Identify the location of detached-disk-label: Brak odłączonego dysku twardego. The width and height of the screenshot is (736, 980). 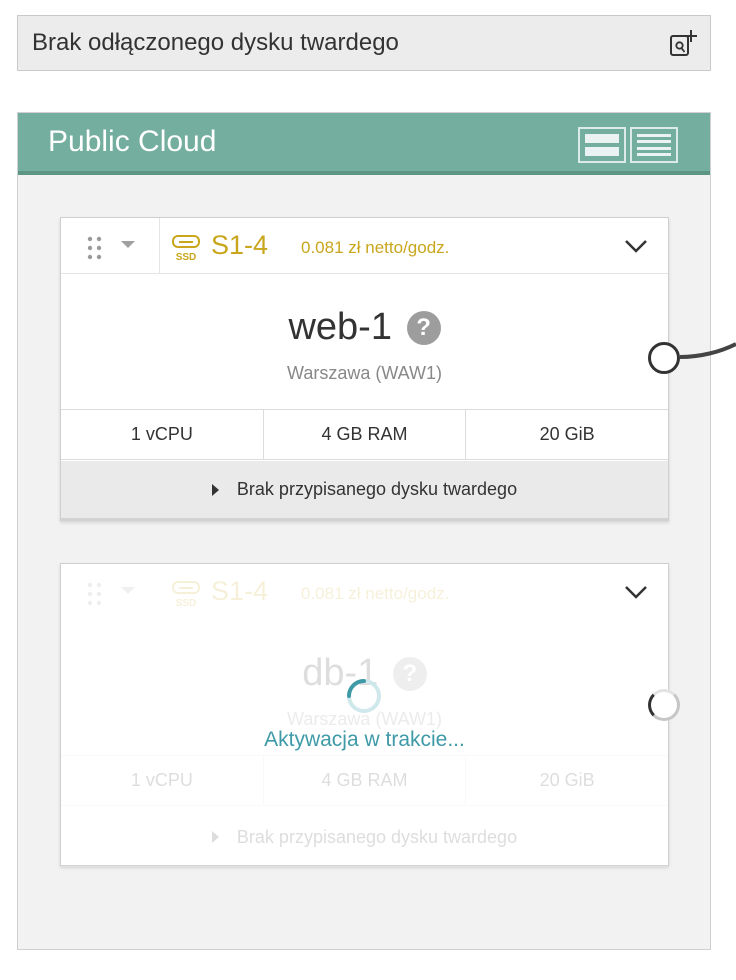
(215, 42).